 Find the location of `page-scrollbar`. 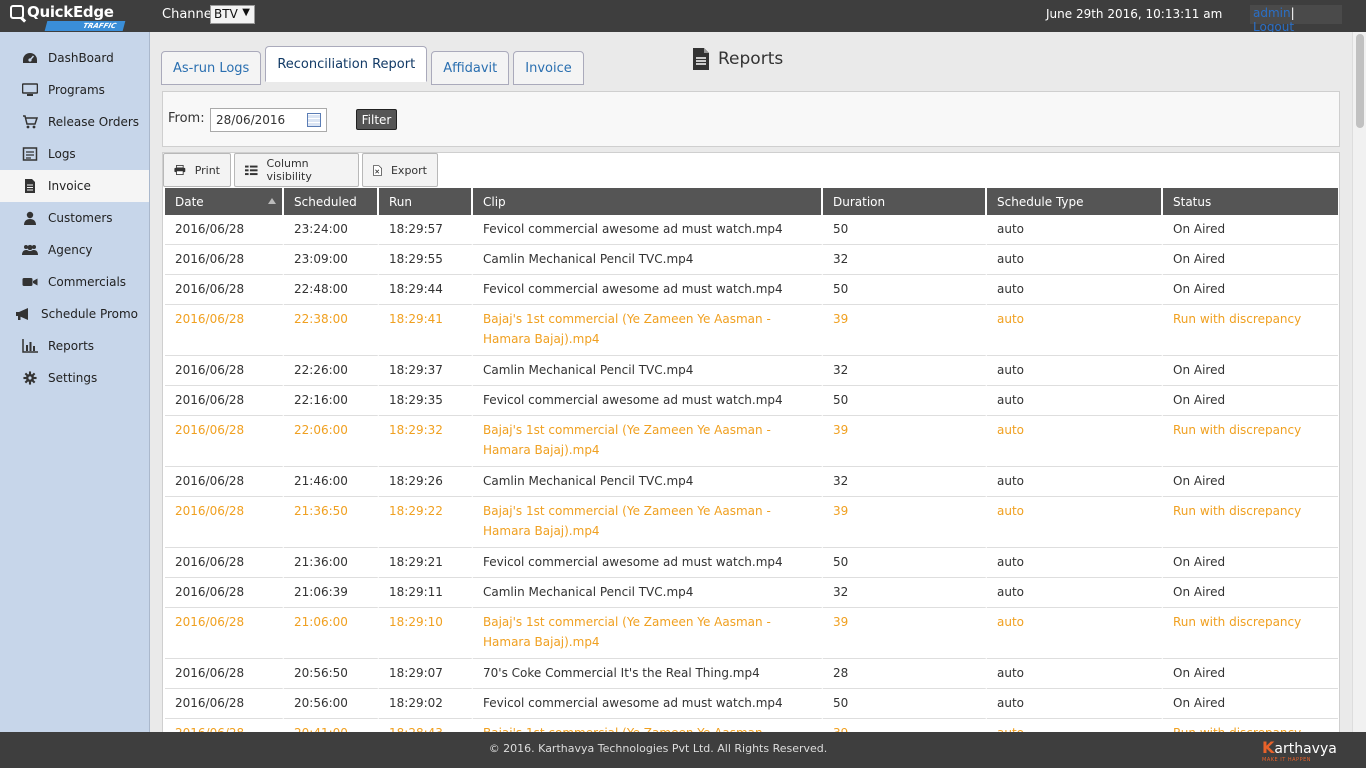

page-scrollbar is located at coordinates (1359, 382).